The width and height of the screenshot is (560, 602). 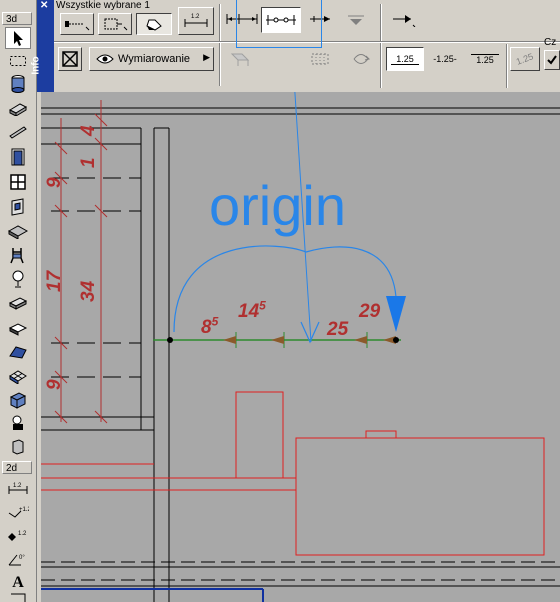 I want to click on wall-tool, so click(x=18, y=108).